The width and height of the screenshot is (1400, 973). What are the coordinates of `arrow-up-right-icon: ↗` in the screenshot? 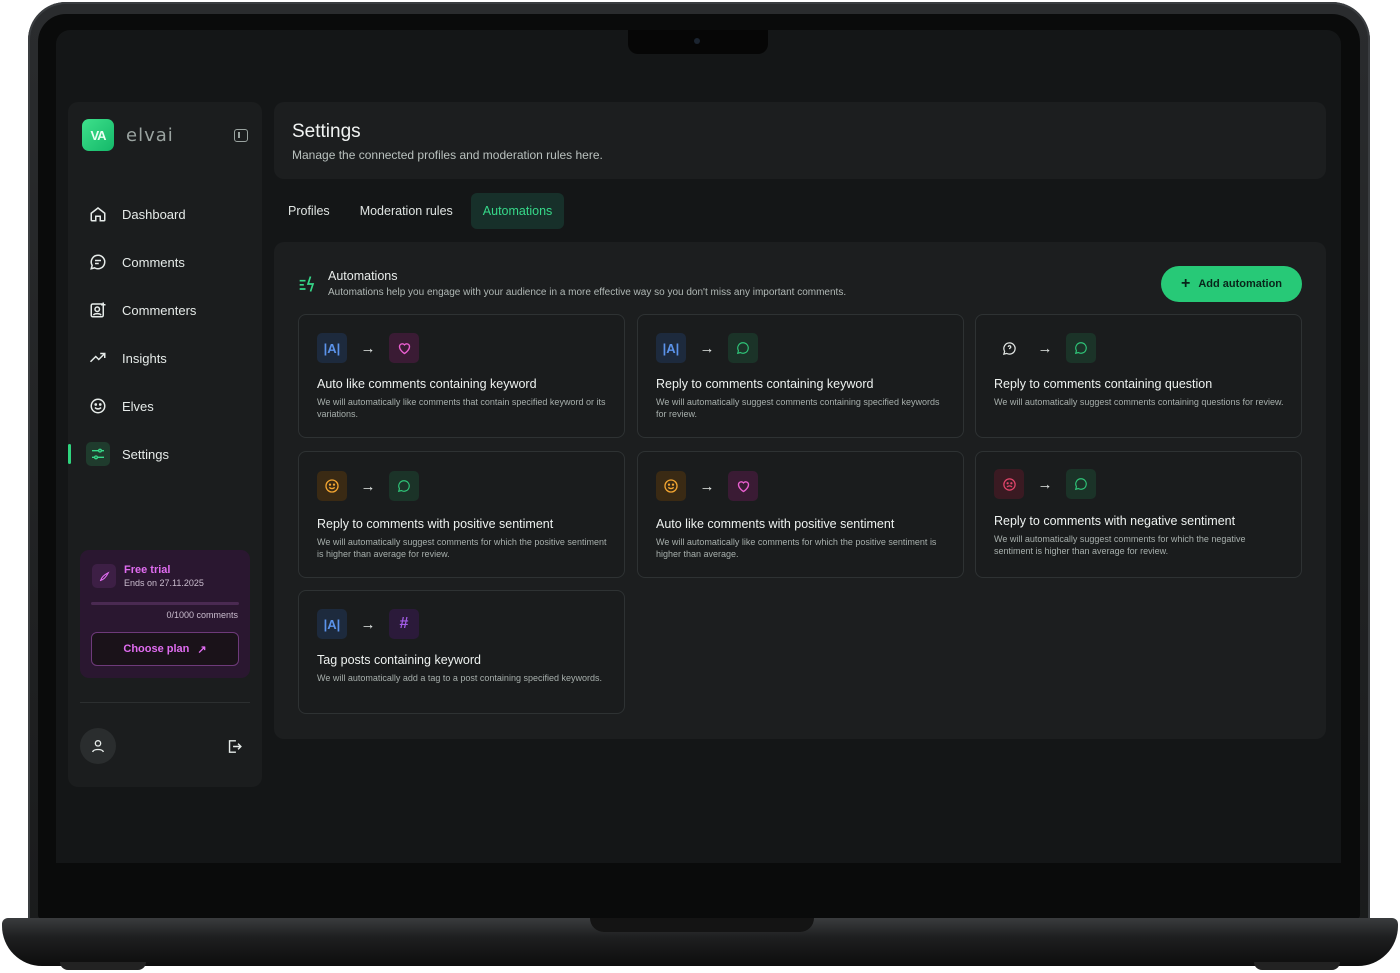 It's located at (202, 649).